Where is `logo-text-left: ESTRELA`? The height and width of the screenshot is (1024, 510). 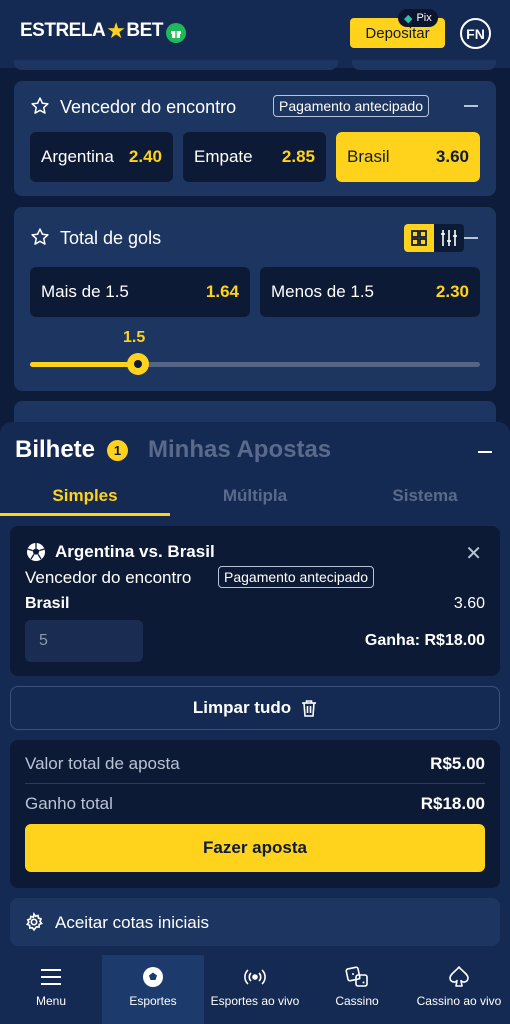 logo-text-left: ESTRELA is located at coordinates (63, 30).